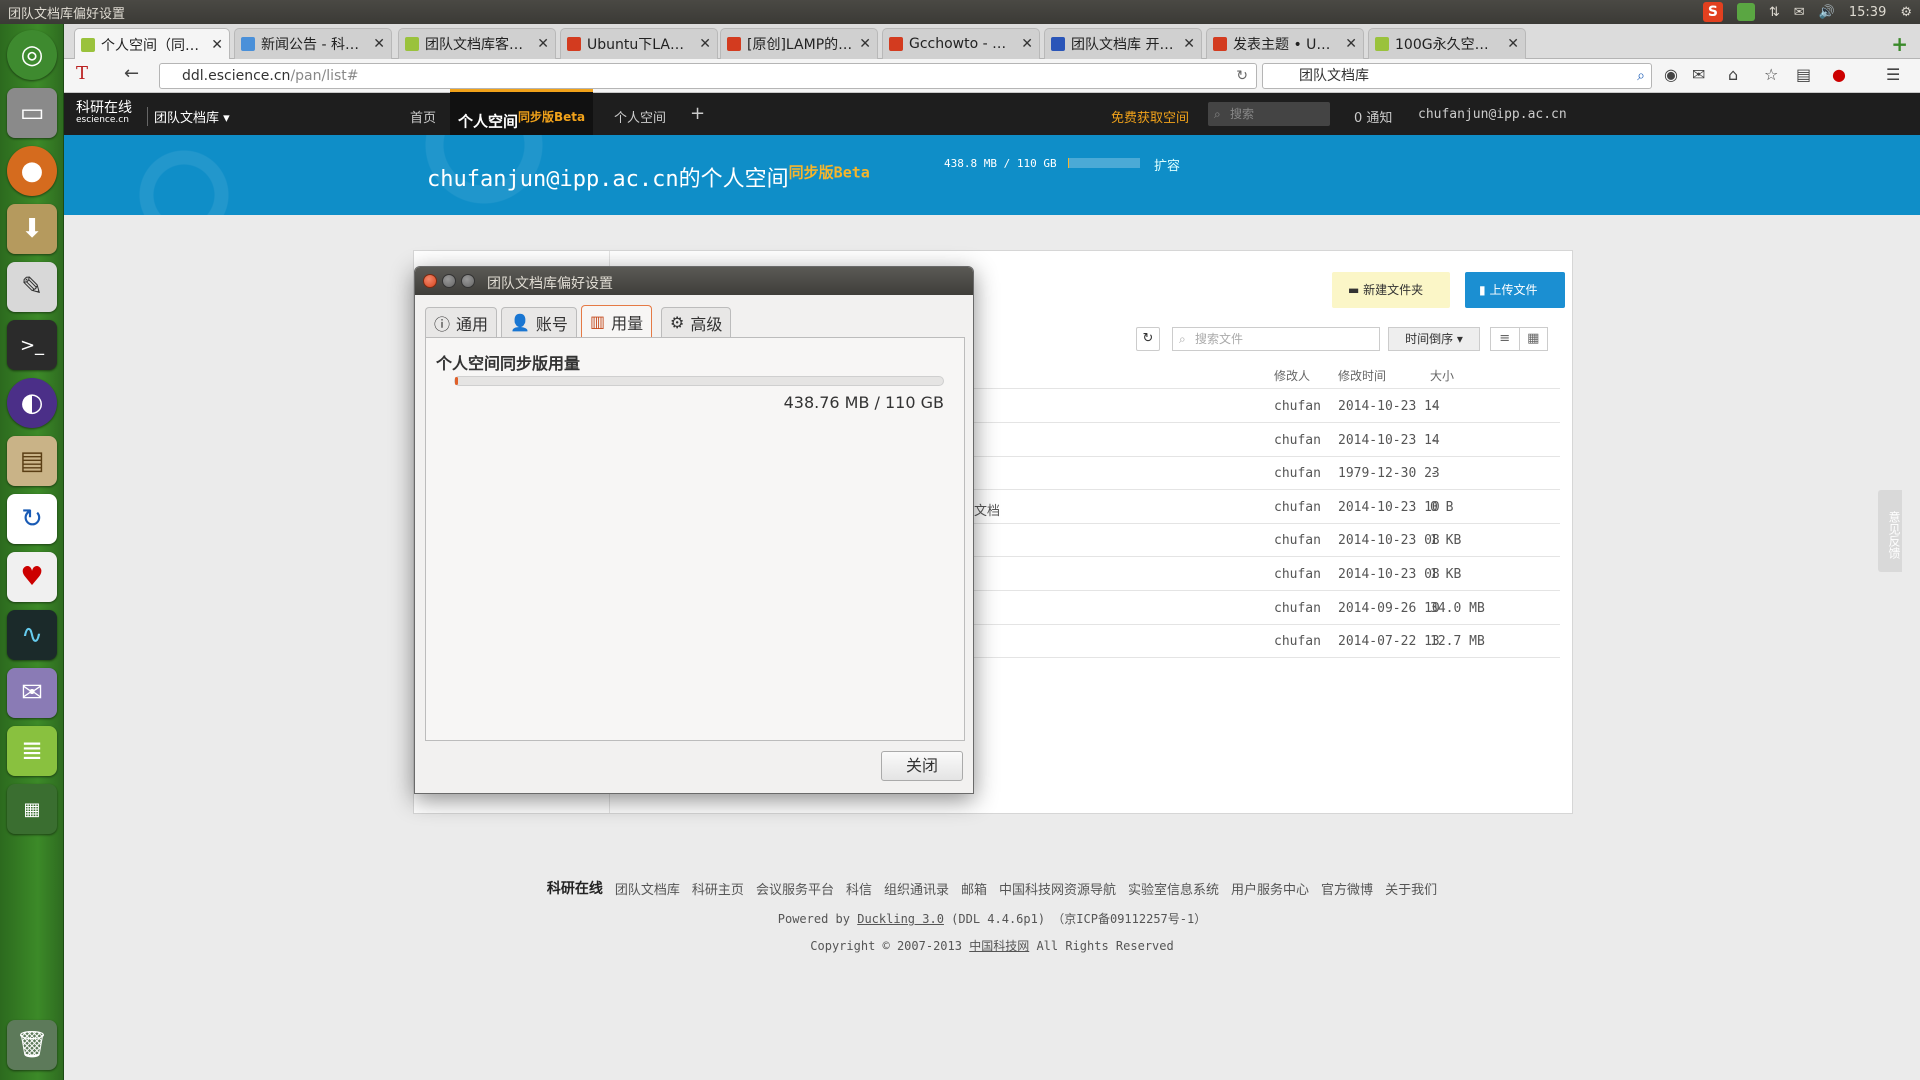 The height and width of the screenshot is (1080, 1920). Describe the element at coordinates (974, 888) in the screenshot. I see `footer-link: 邮箱` at that location.